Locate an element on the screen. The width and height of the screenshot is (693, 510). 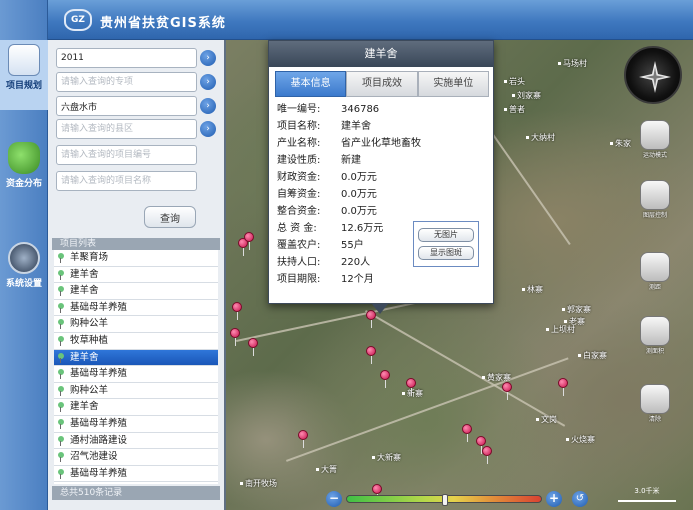
project-name-field is located at coordinates (149, 181).